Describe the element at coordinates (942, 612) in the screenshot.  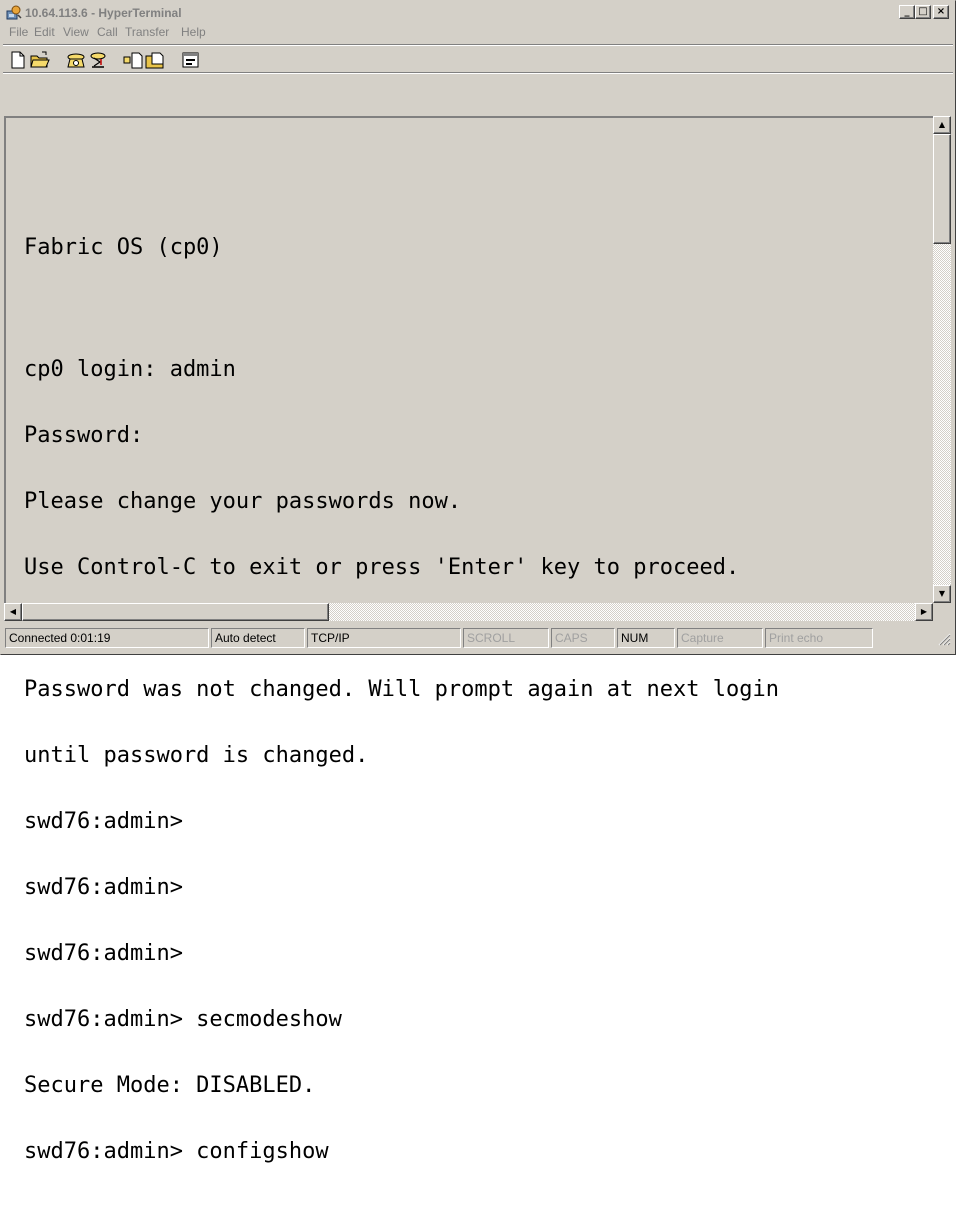
I see `scrollbar-corner` at that location.